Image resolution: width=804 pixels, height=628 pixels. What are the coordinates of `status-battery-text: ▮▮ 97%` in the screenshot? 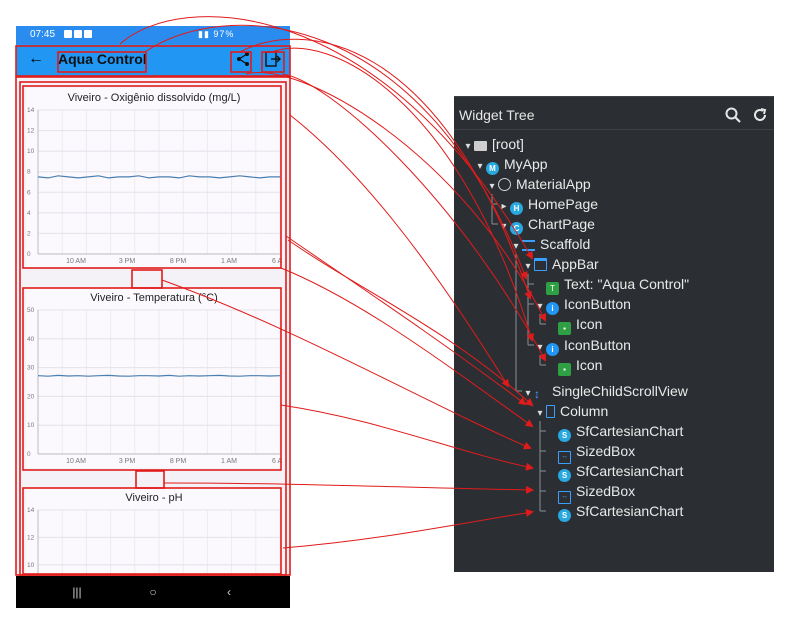 It's located at (216, 34).